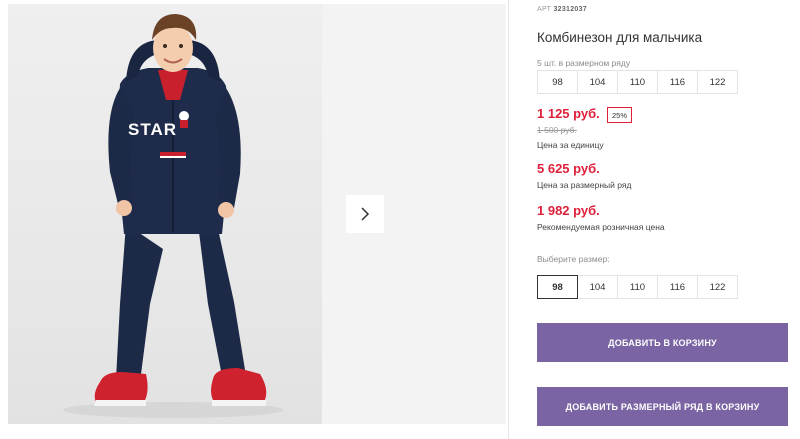 This screenshot has width=800, height=439. I want to click on pack-size-cell: 122, so click(717, 82).